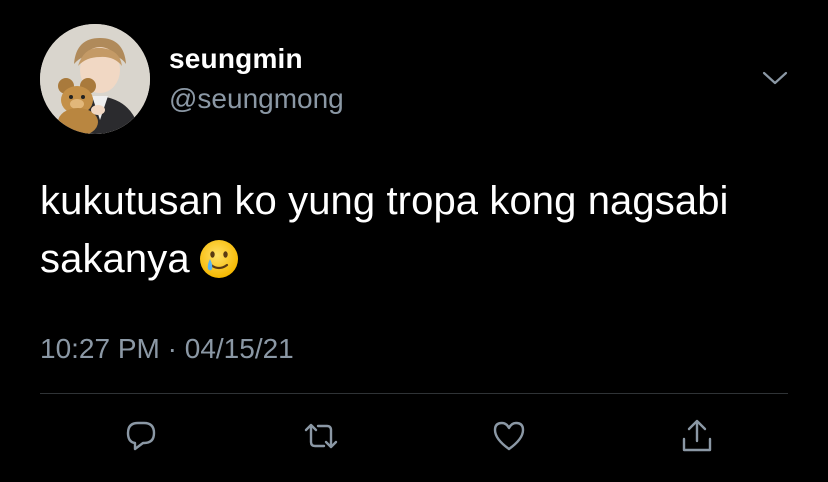  I want to click on reply-icon, so click(141, 436).